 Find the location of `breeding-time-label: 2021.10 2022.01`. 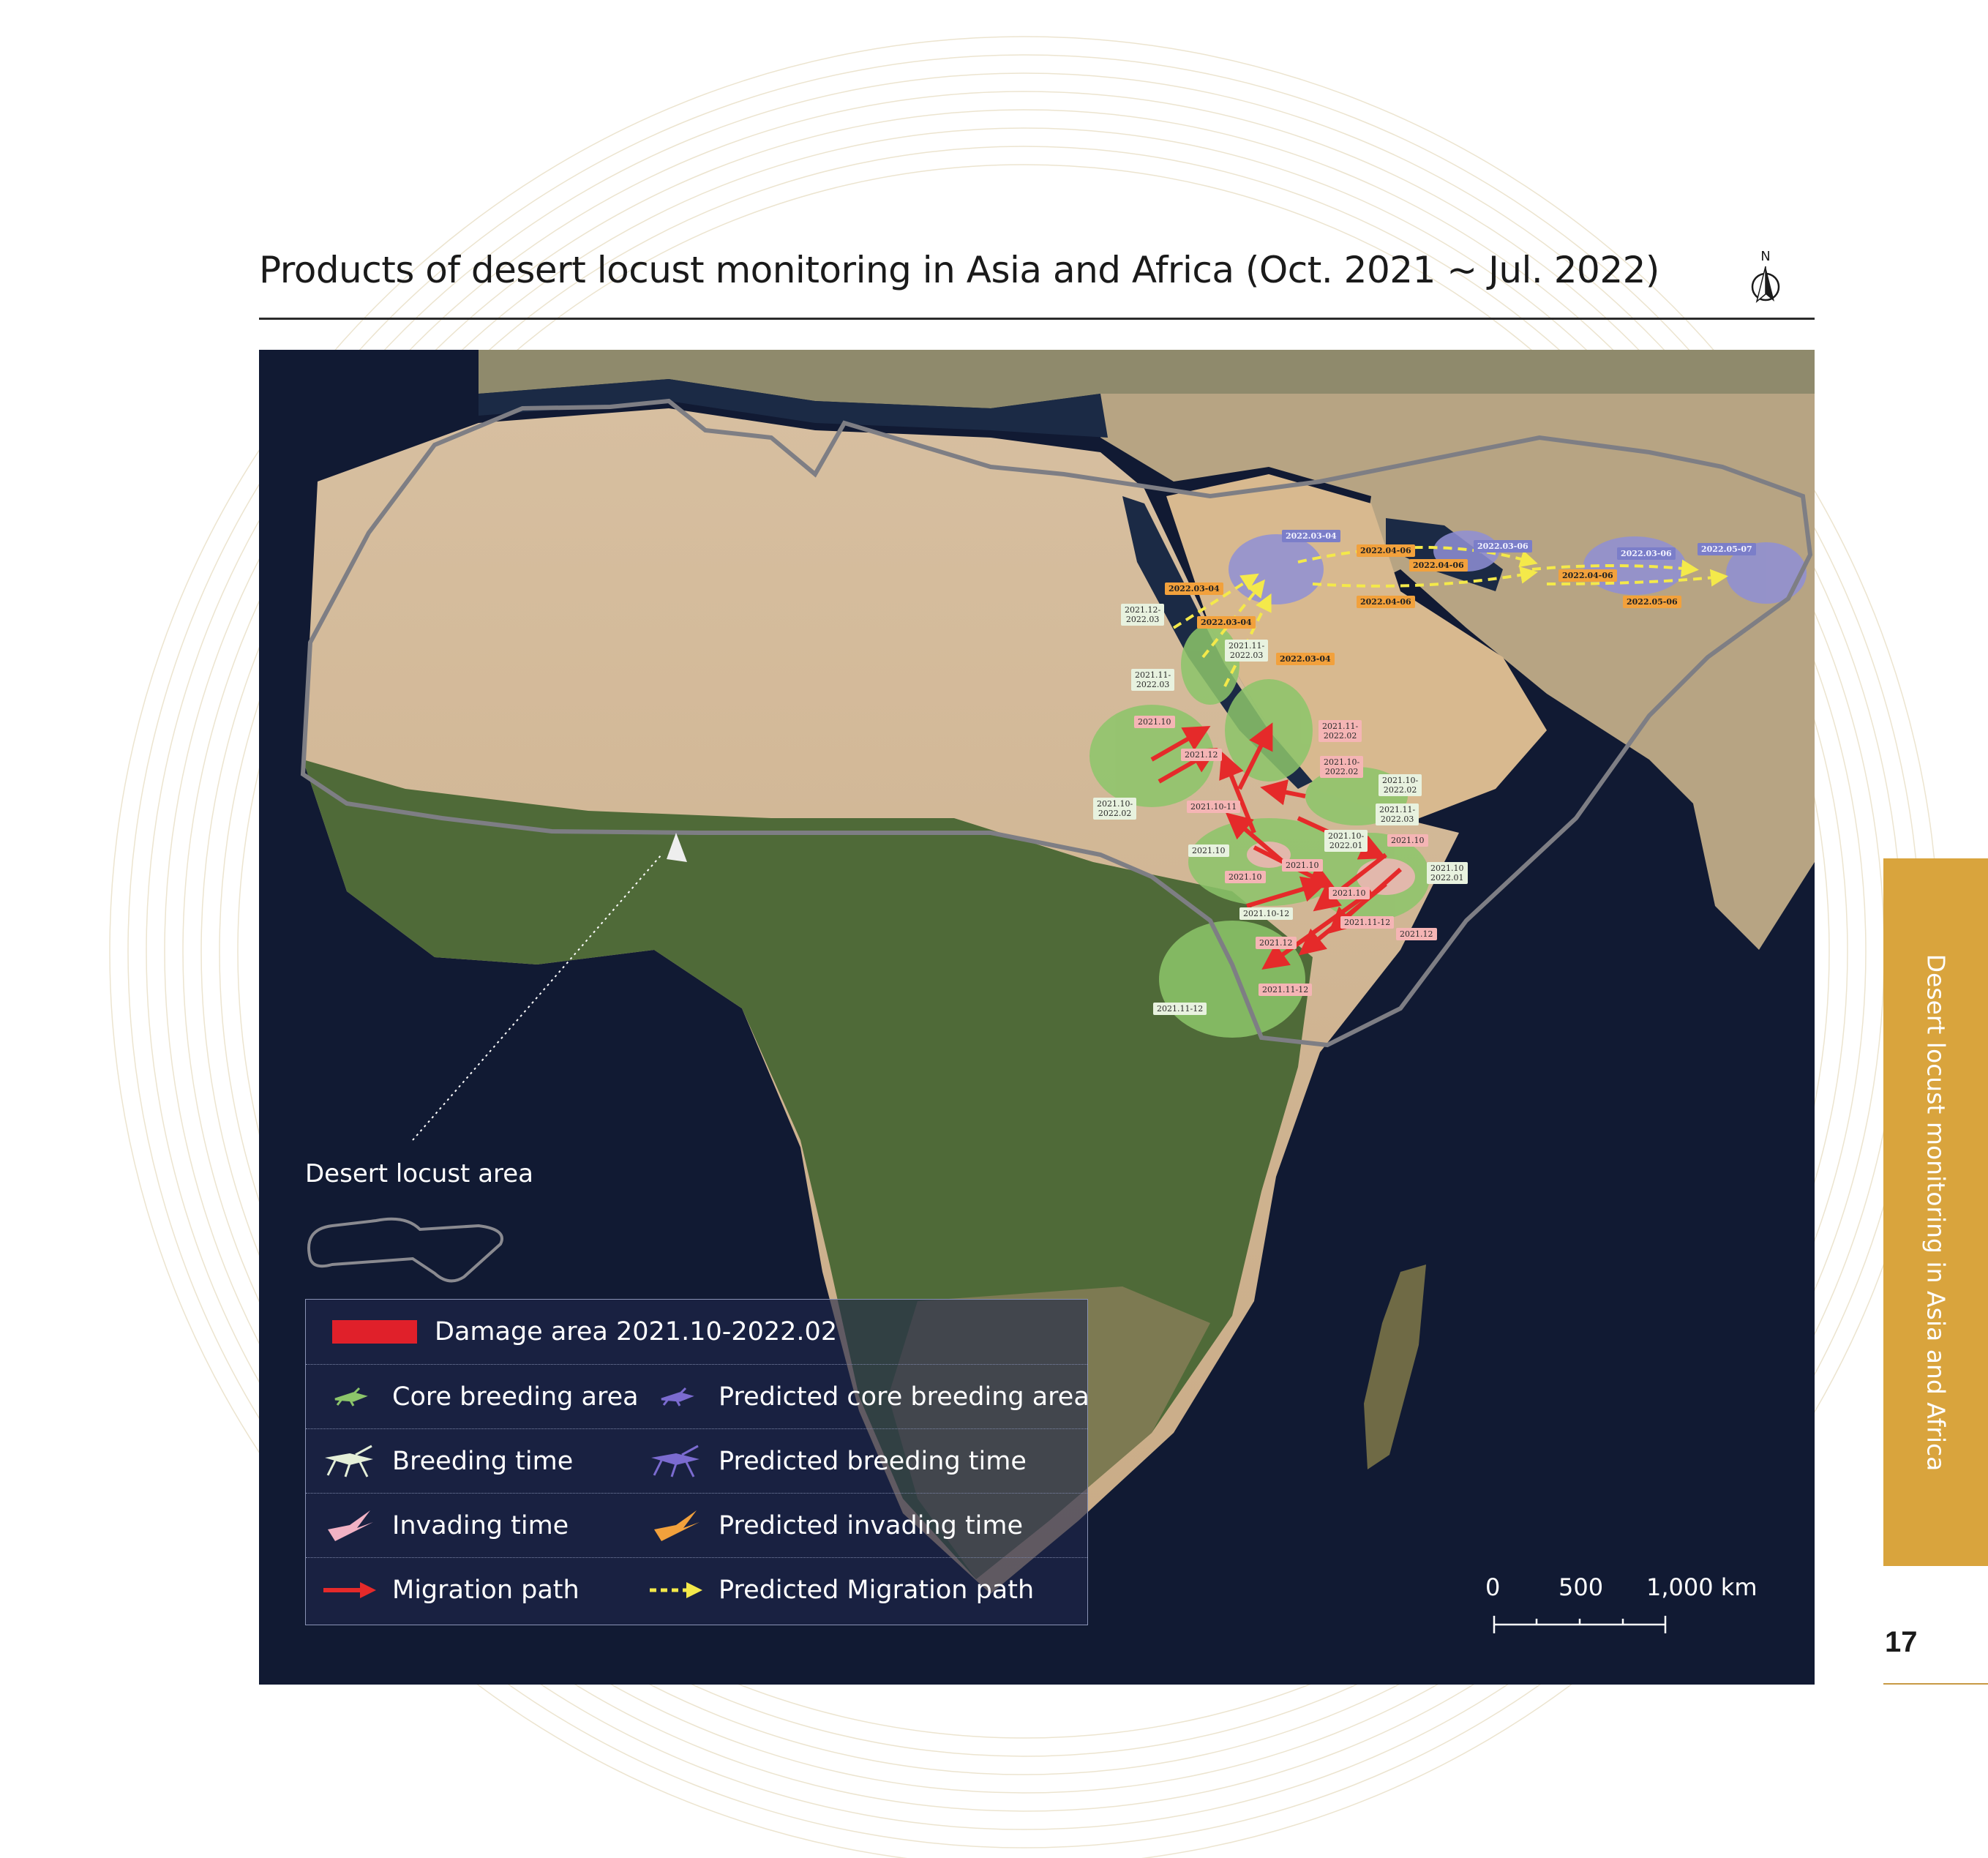

breeding-time-label: 2021.10 2022.01 is located at coordinates (1448, 873).